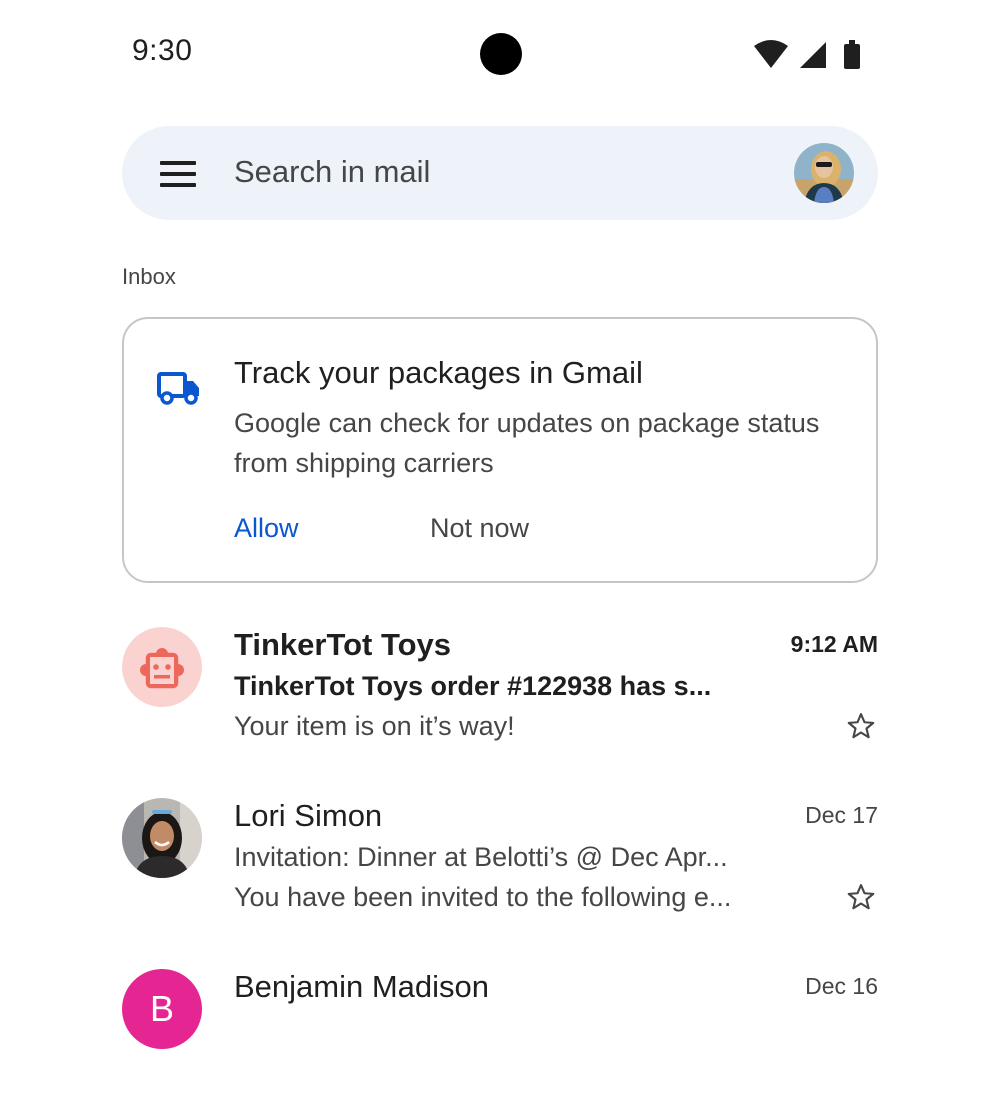 This screenshot has height=1119, width=1000. I want to click on wifi-icon, so click(771, 54).